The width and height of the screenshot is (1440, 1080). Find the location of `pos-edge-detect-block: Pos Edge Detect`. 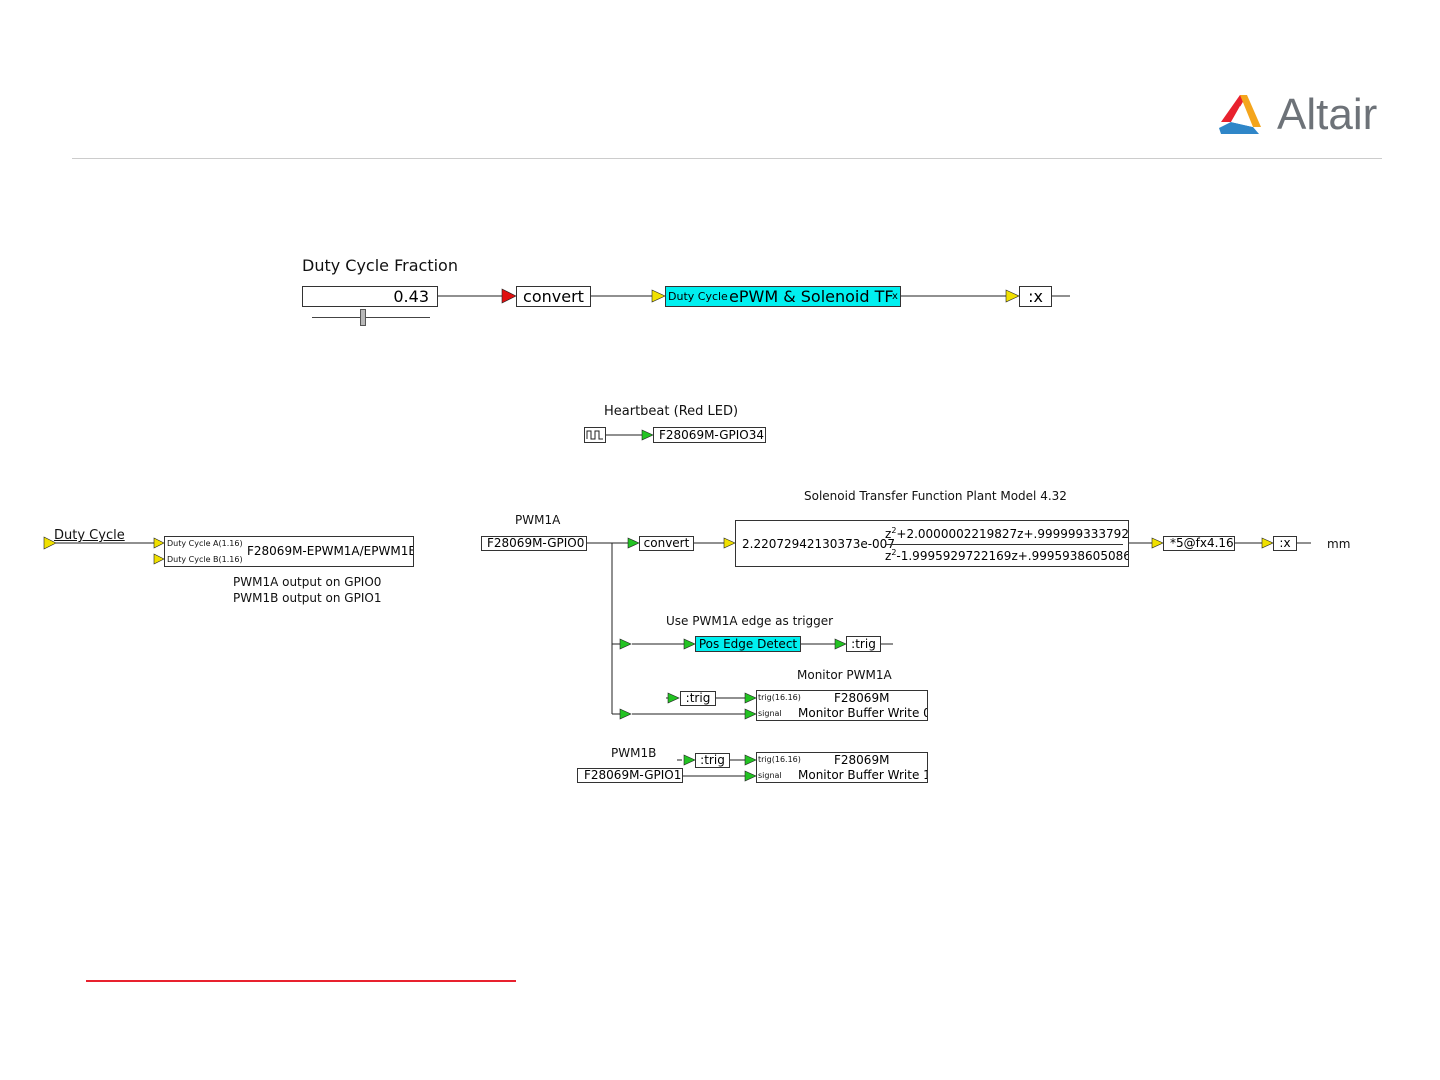

pos-edge-detect-block: Pos Edge Detect is located at coordinates (748, 644).